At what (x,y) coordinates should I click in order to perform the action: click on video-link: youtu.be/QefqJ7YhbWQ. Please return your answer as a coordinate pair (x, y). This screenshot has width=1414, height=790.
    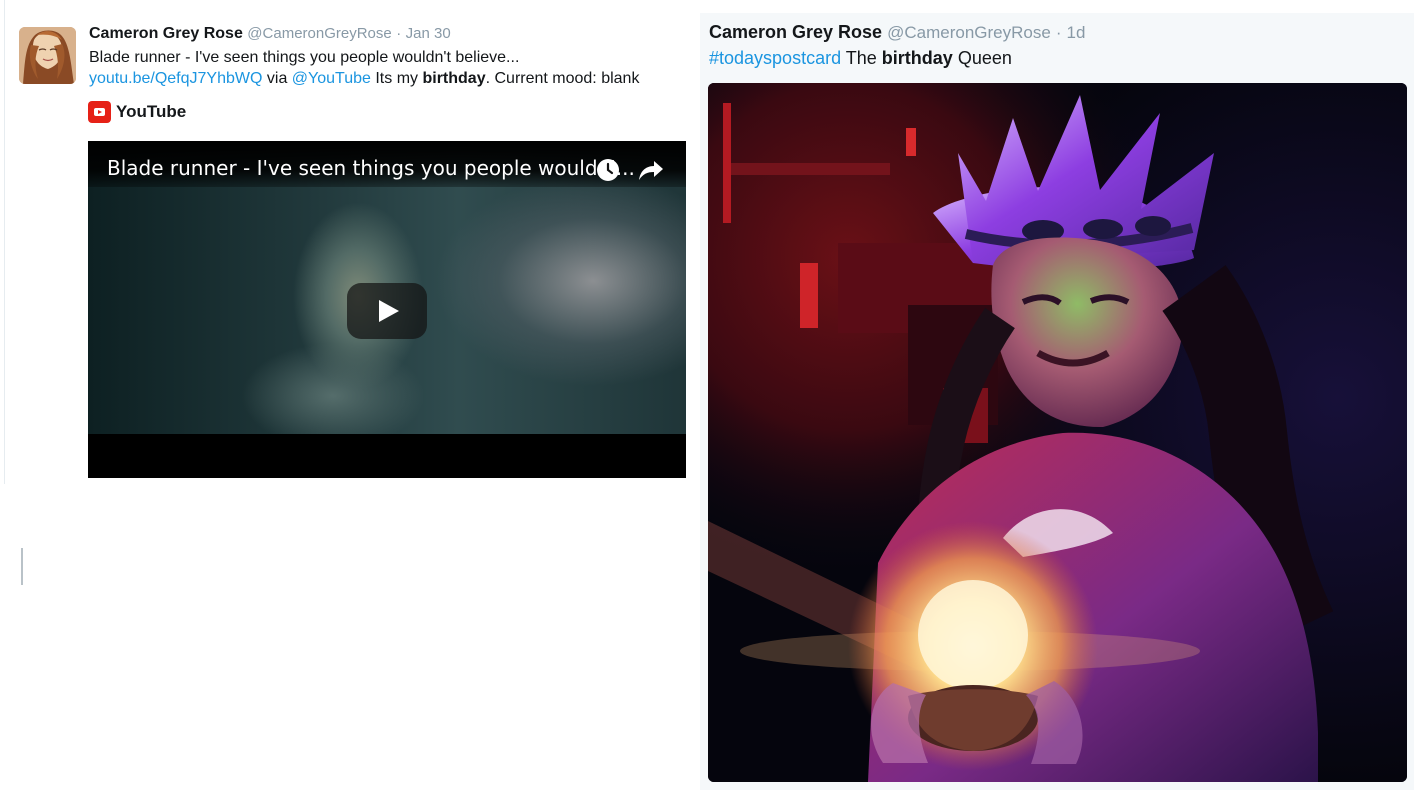
    Looking at the image, I should click on (175, 78).